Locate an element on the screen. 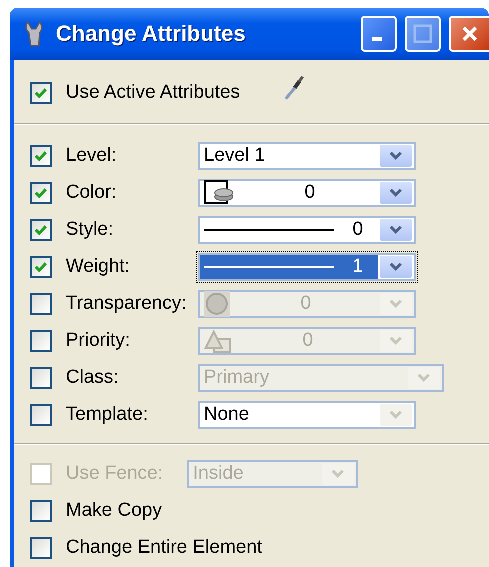 Image resolution: width=489 pixels, height=567 pixels. dropdown: None is located at coordinates (307, 414).